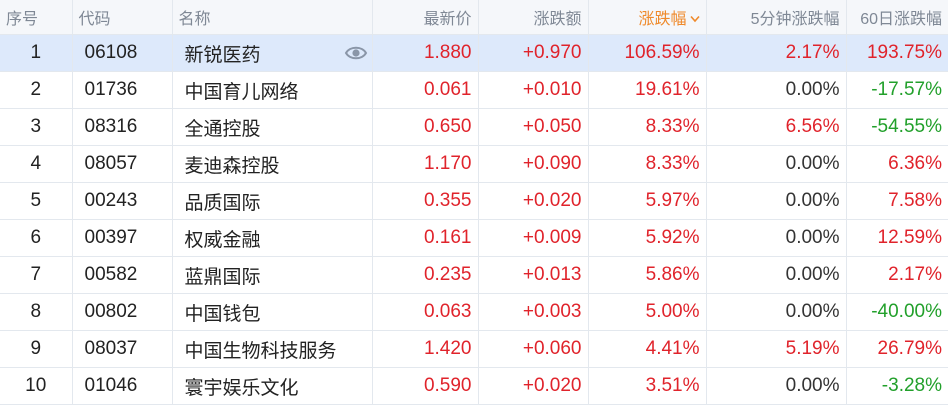  I want to click on row-change-pct-60day: -17.57%, so click(897, 90).